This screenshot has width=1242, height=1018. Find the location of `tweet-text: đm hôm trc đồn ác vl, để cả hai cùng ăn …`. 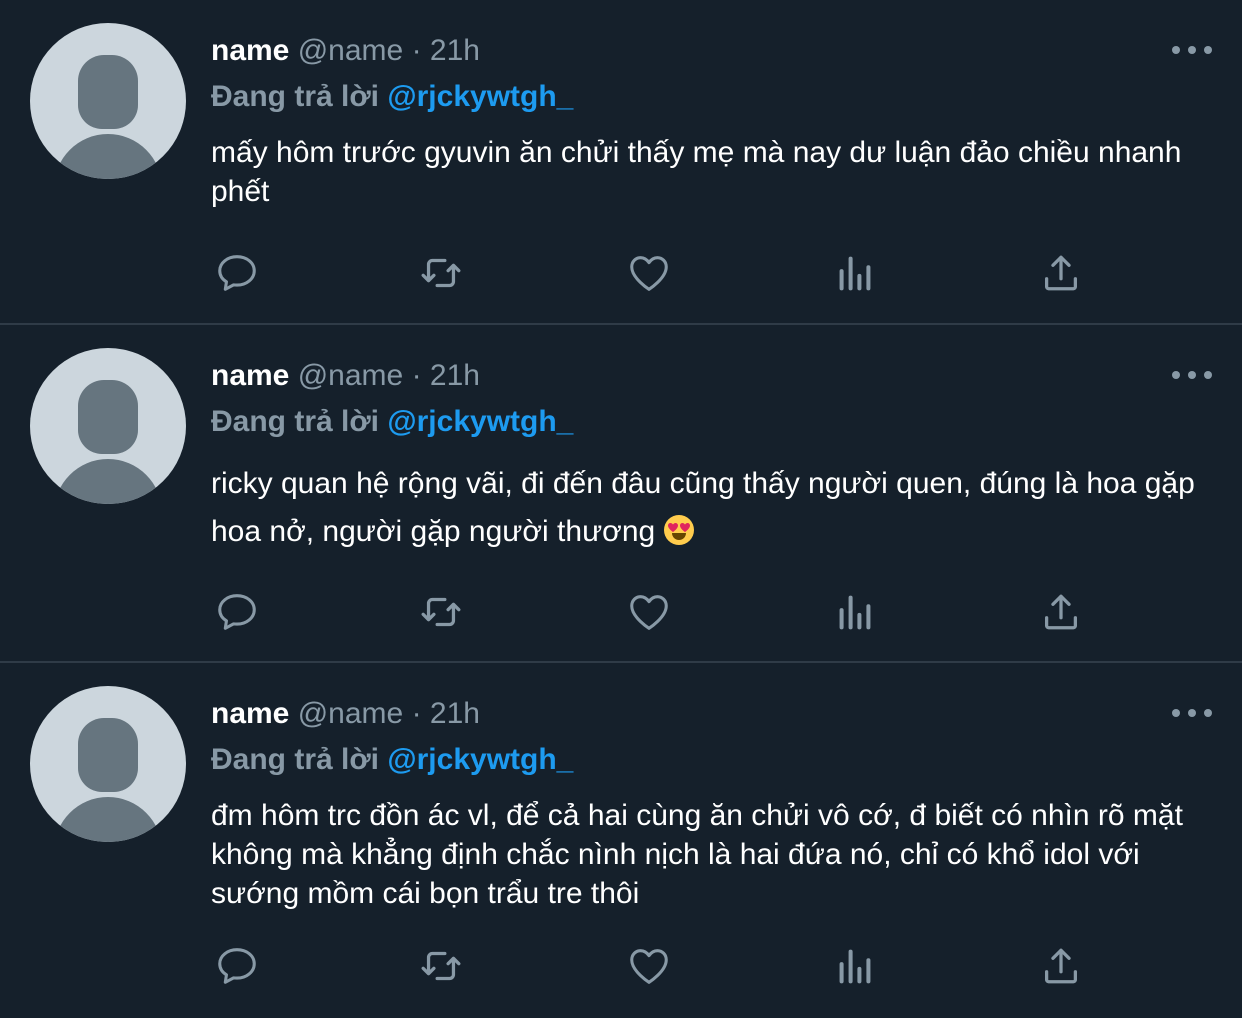

tweet-text: đm hôm trc đồn ác vl, để cả hai cùng ăn … is located at coordinates (706, 854).